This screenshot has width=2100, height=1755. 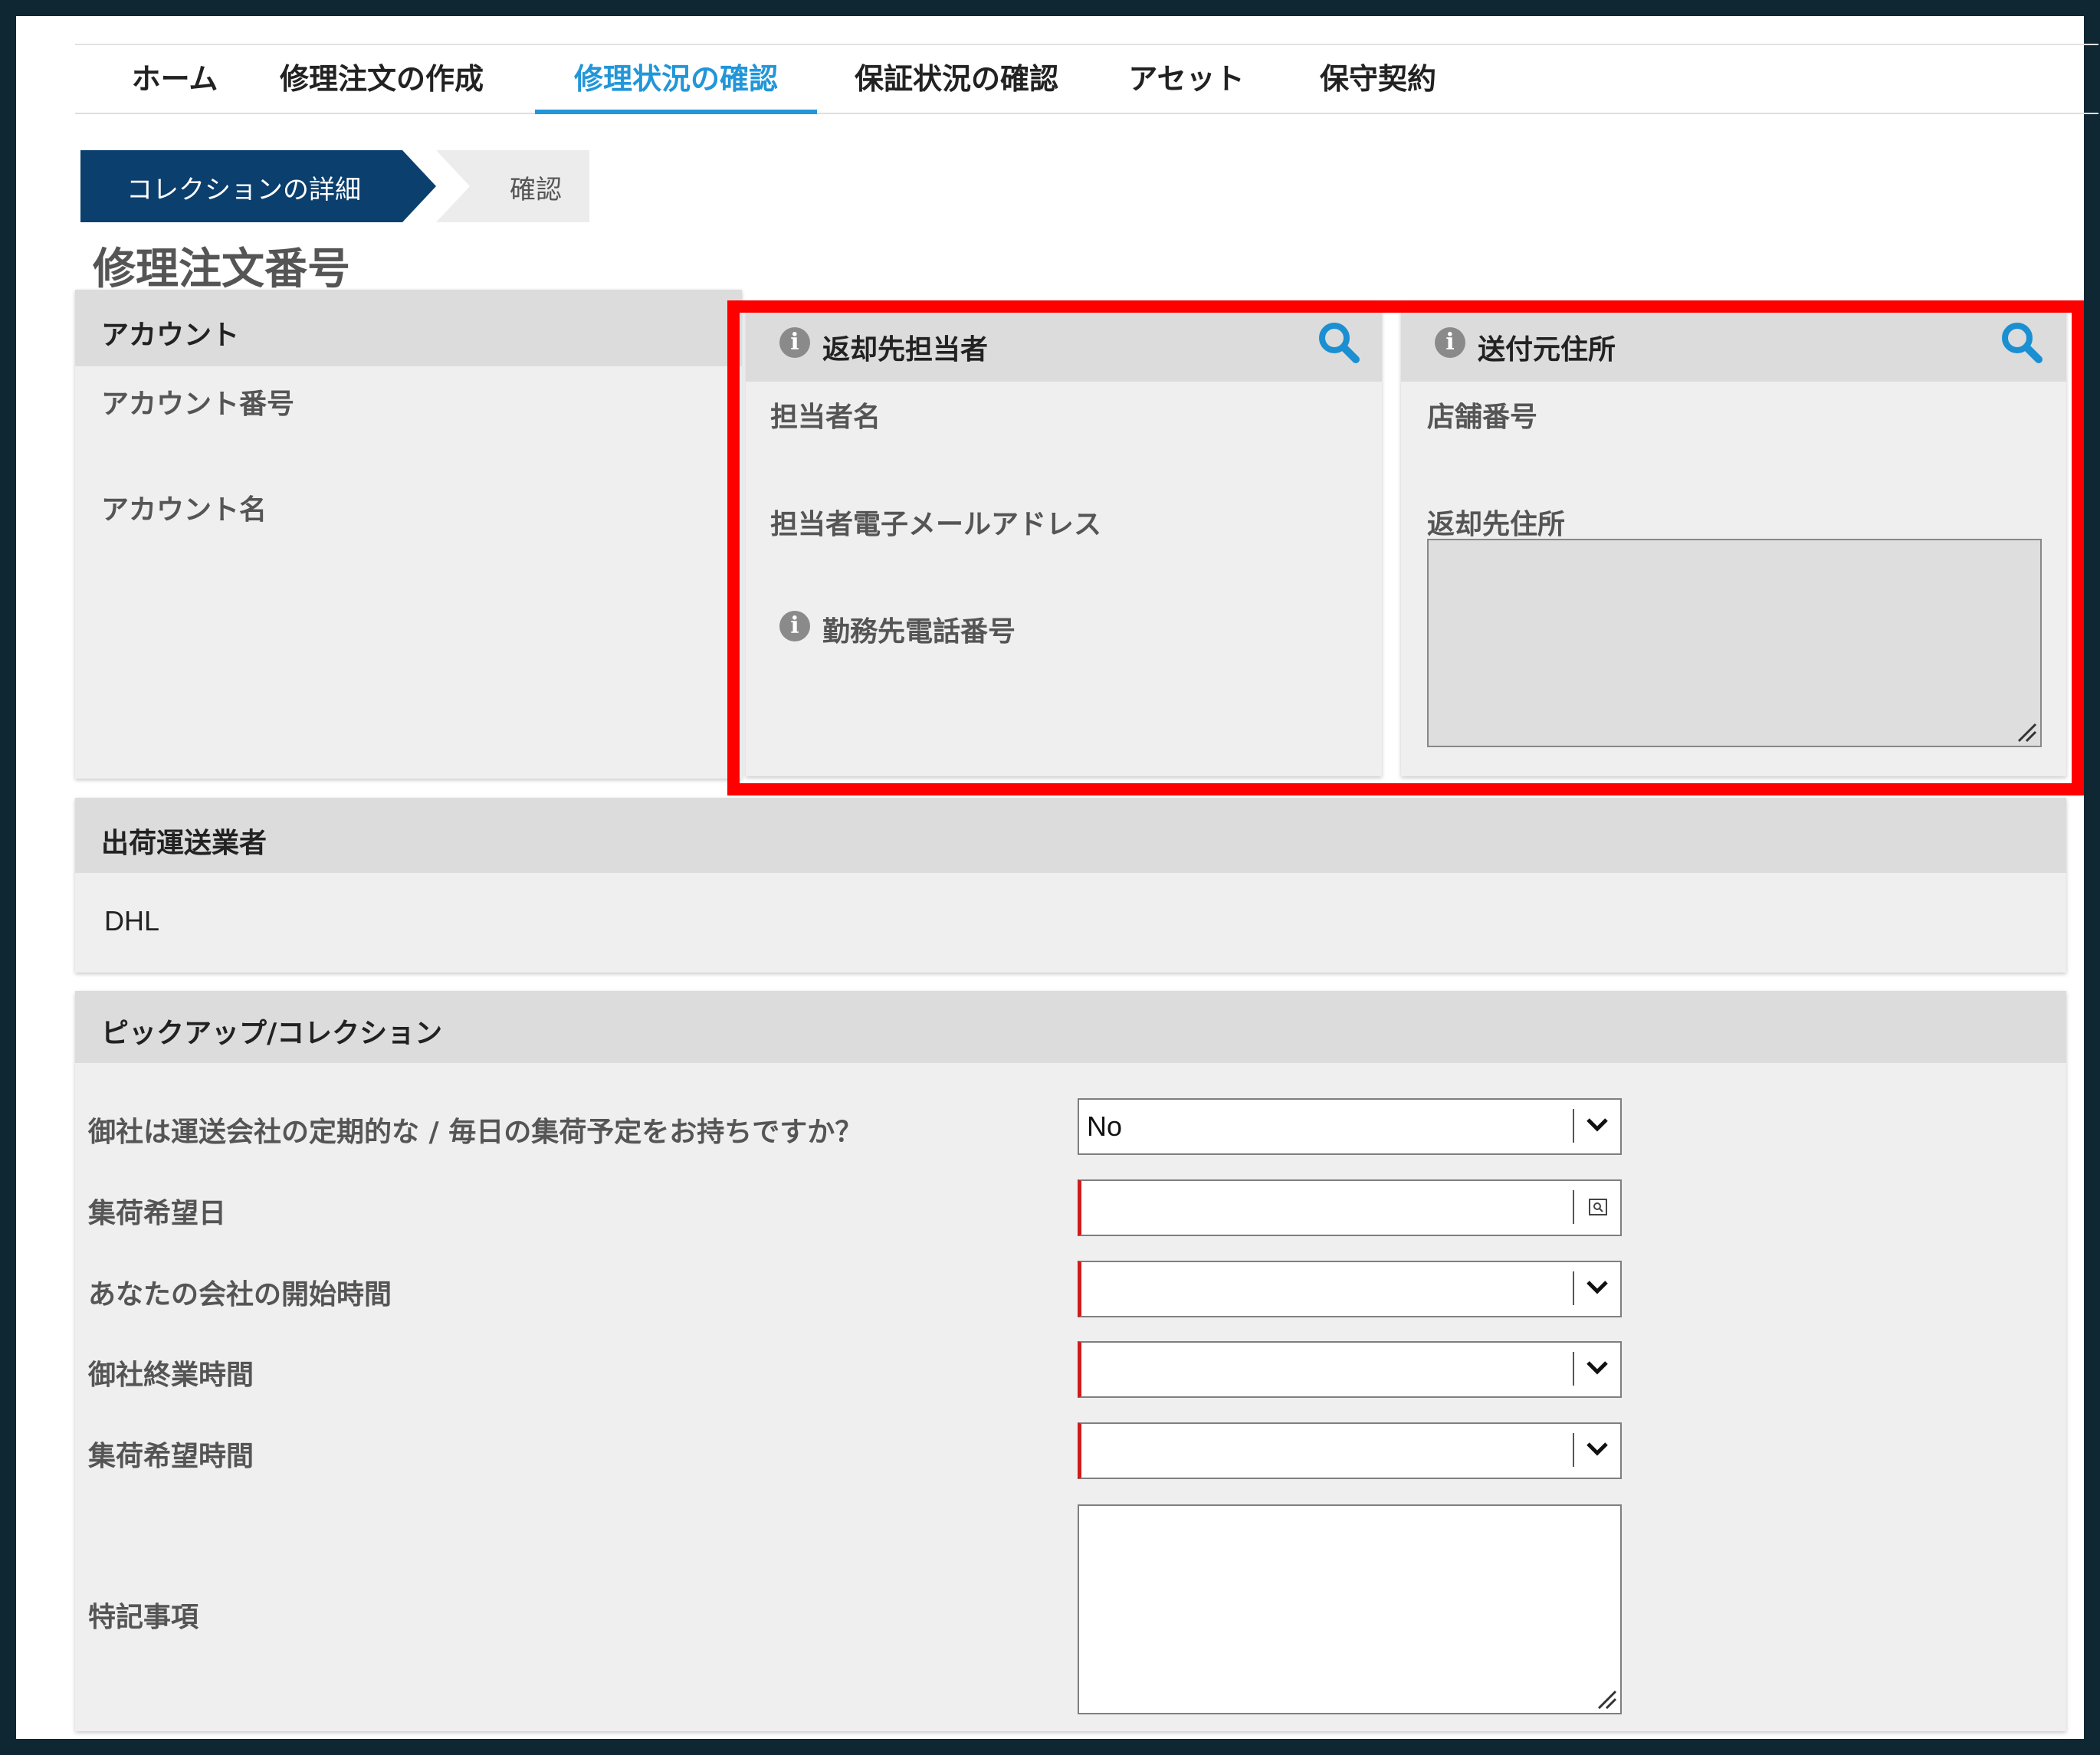 I want to click on company-start-time-select, so click(x=1350, y=1289).